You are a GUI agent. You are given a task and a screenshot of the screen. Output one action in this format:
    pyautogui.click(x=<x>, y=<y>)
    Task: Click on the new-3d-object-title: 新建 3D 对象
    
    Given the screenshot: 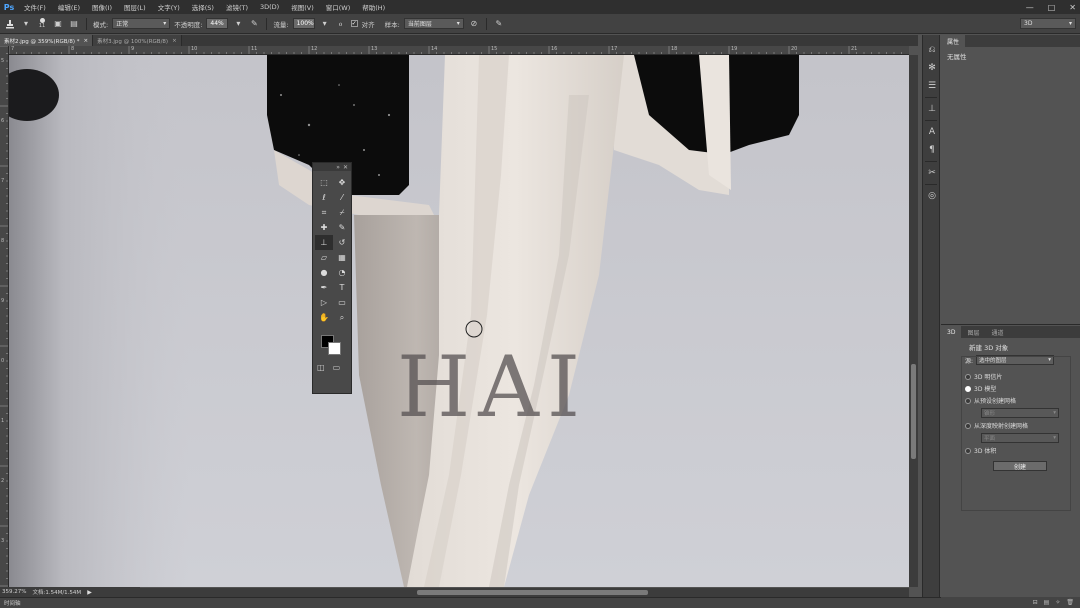 What is the action you would take?
    pyautogui.click(x=989, y=348)
    